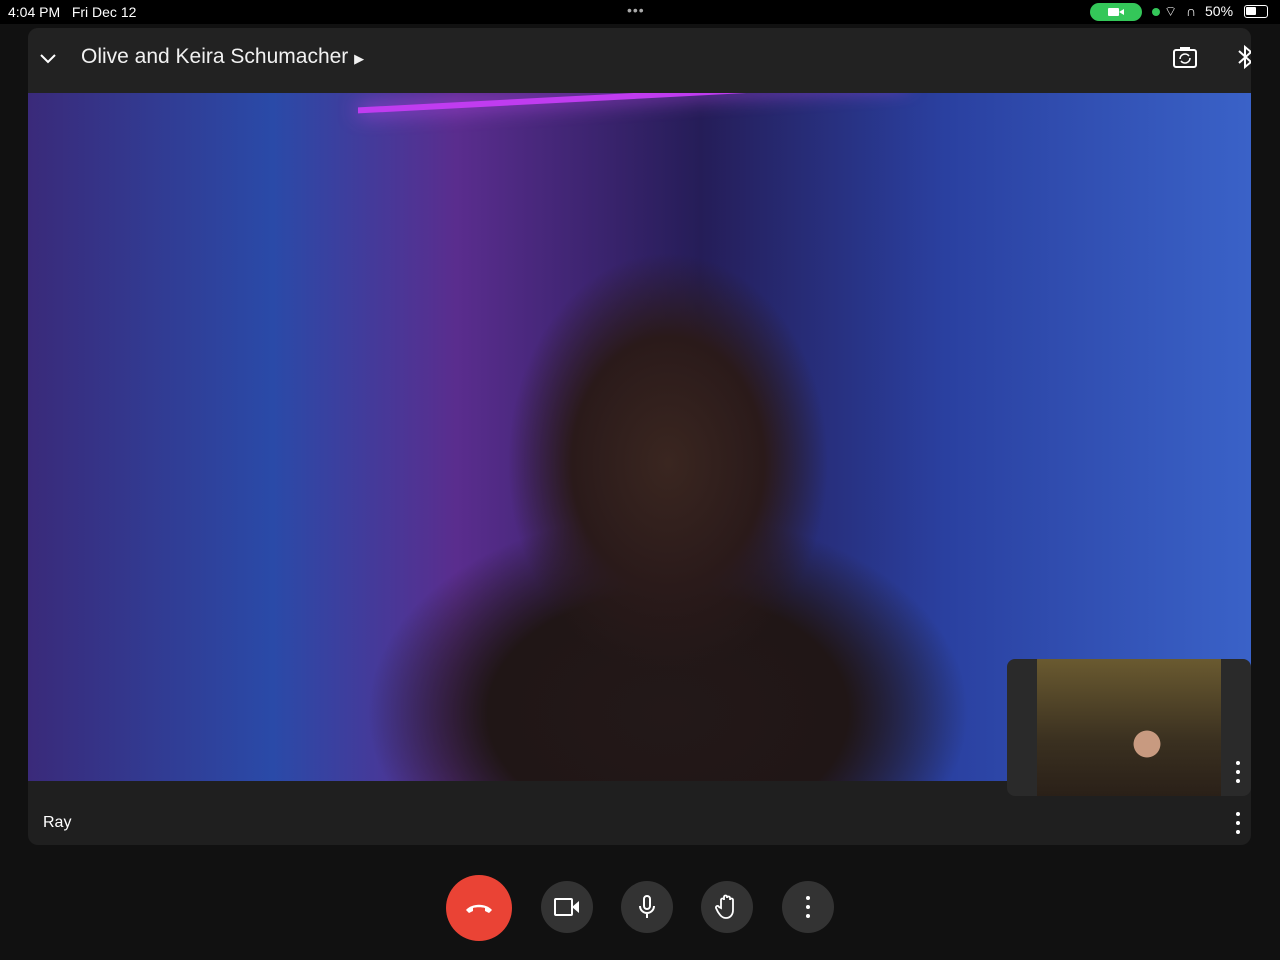 This screenshot has height=960, width=1280. Describe the element at coordinates (1156, 12) in the screenshot. I see `camera-indicator-icon` at that location.